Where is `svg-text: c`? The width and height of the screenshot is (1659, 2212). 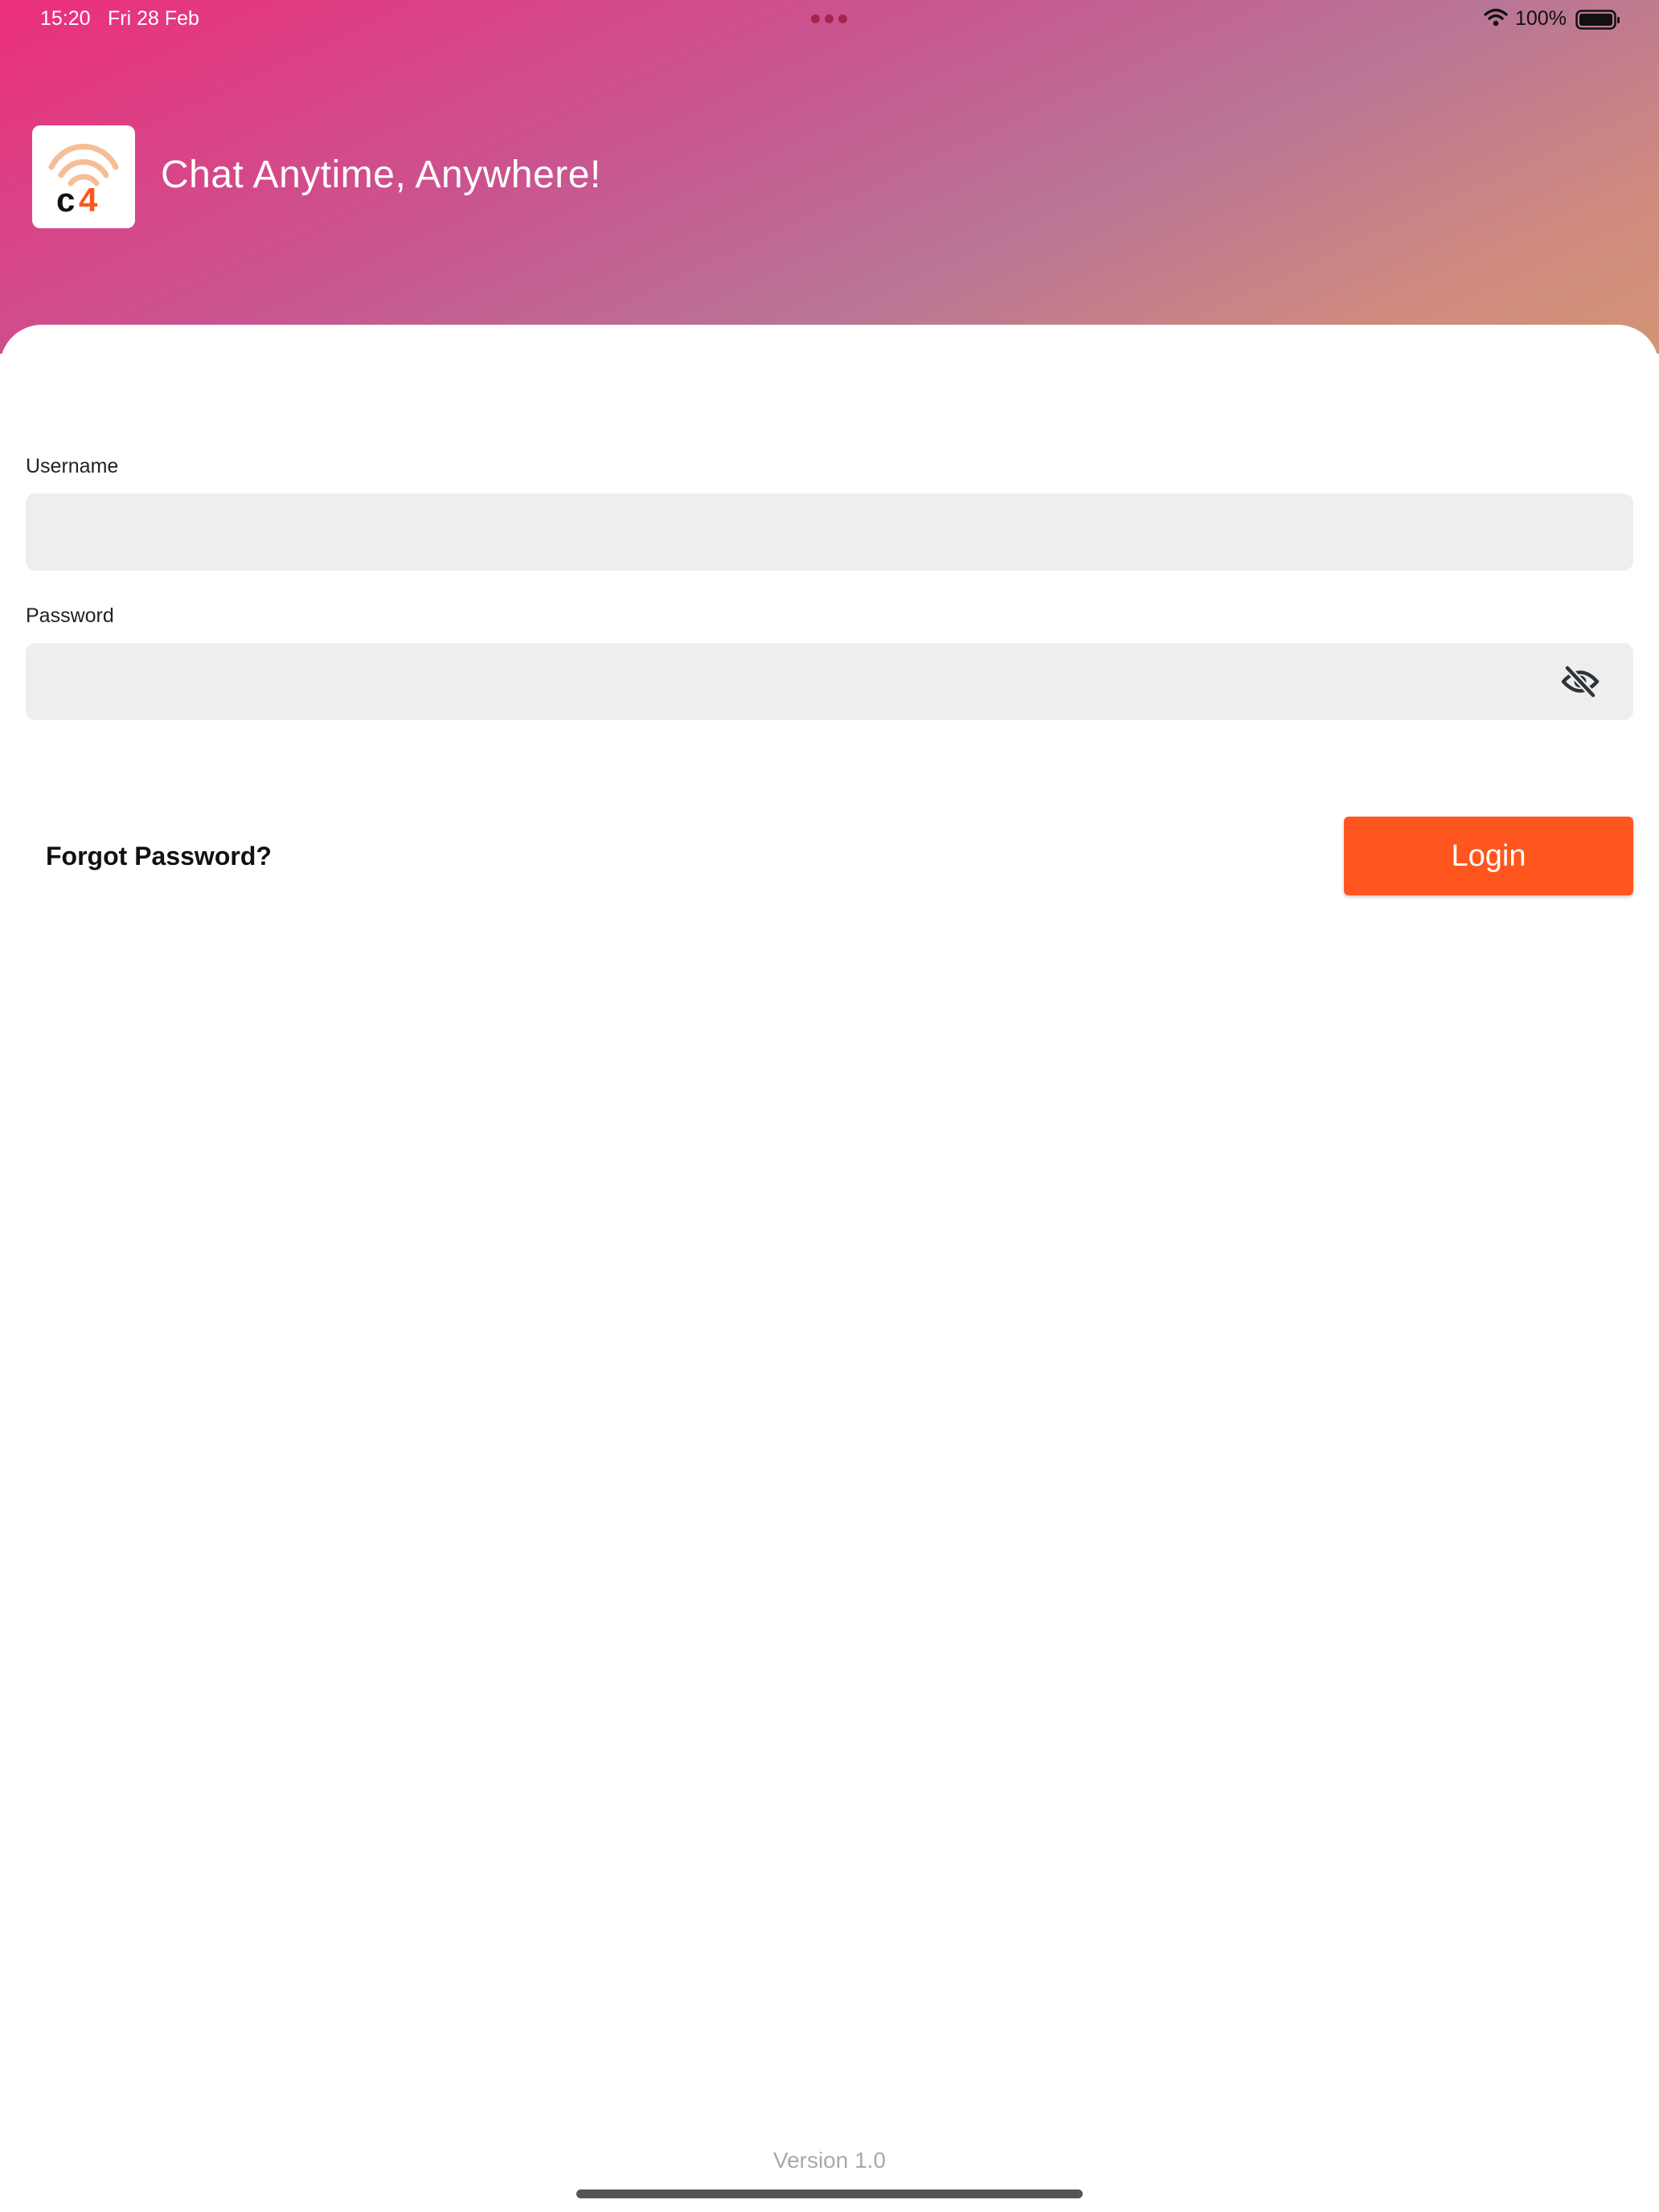 svg-text: c is located at coordinates (65, 200).